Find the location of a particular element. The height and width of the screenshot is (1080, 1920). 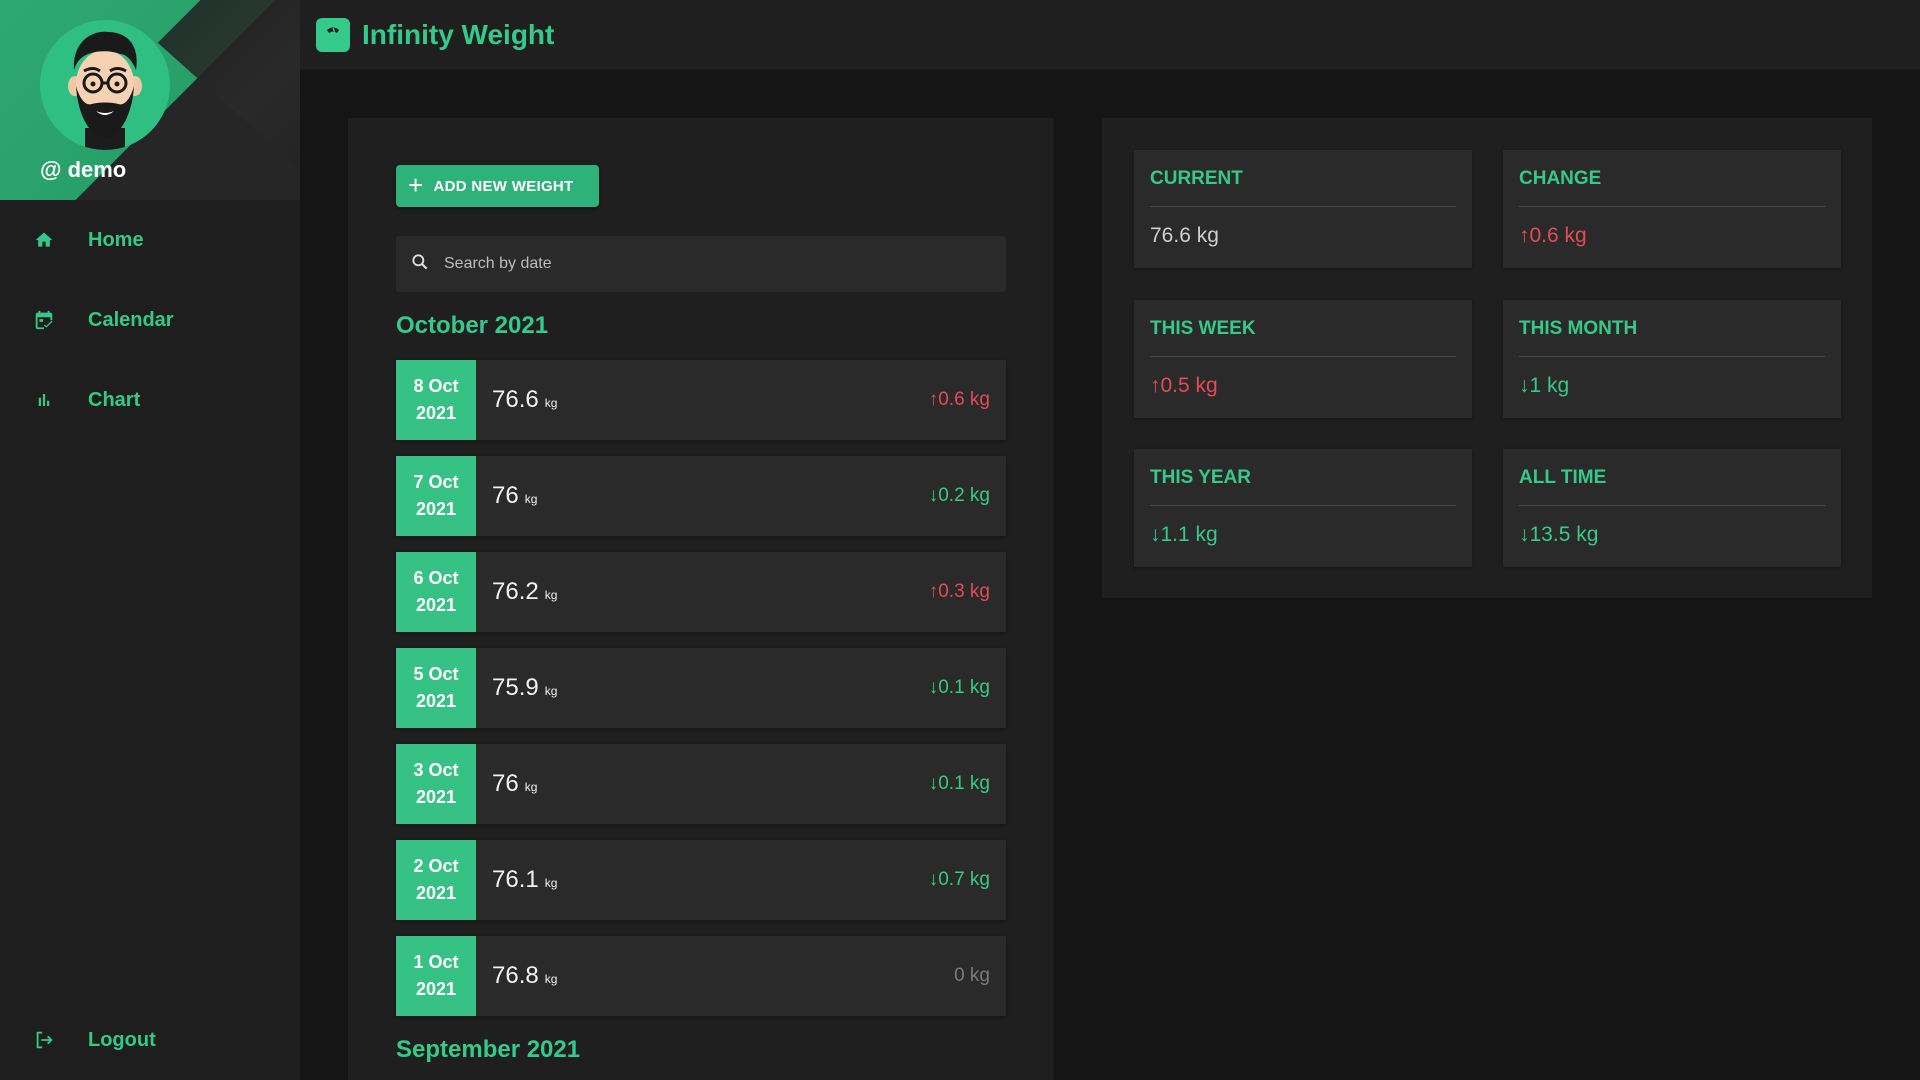

entry-delta: ↓ 0.2 kg is located at coordinates (967, 496).